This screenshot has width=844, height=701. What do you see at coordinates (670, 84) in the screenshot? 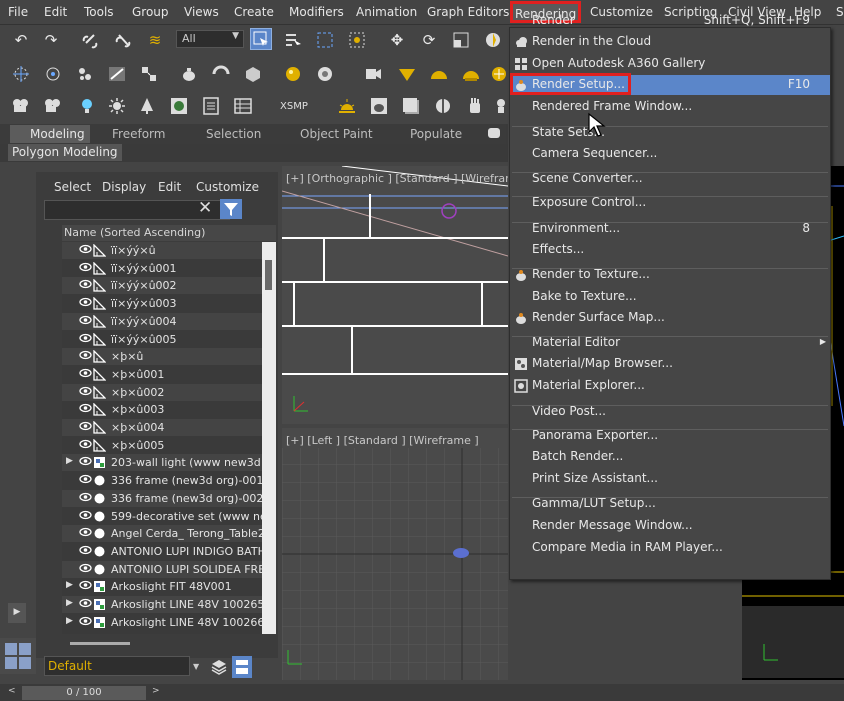
I see `menu-item-render-setup: Render Setup... F10` at bounding box center [670, 84].